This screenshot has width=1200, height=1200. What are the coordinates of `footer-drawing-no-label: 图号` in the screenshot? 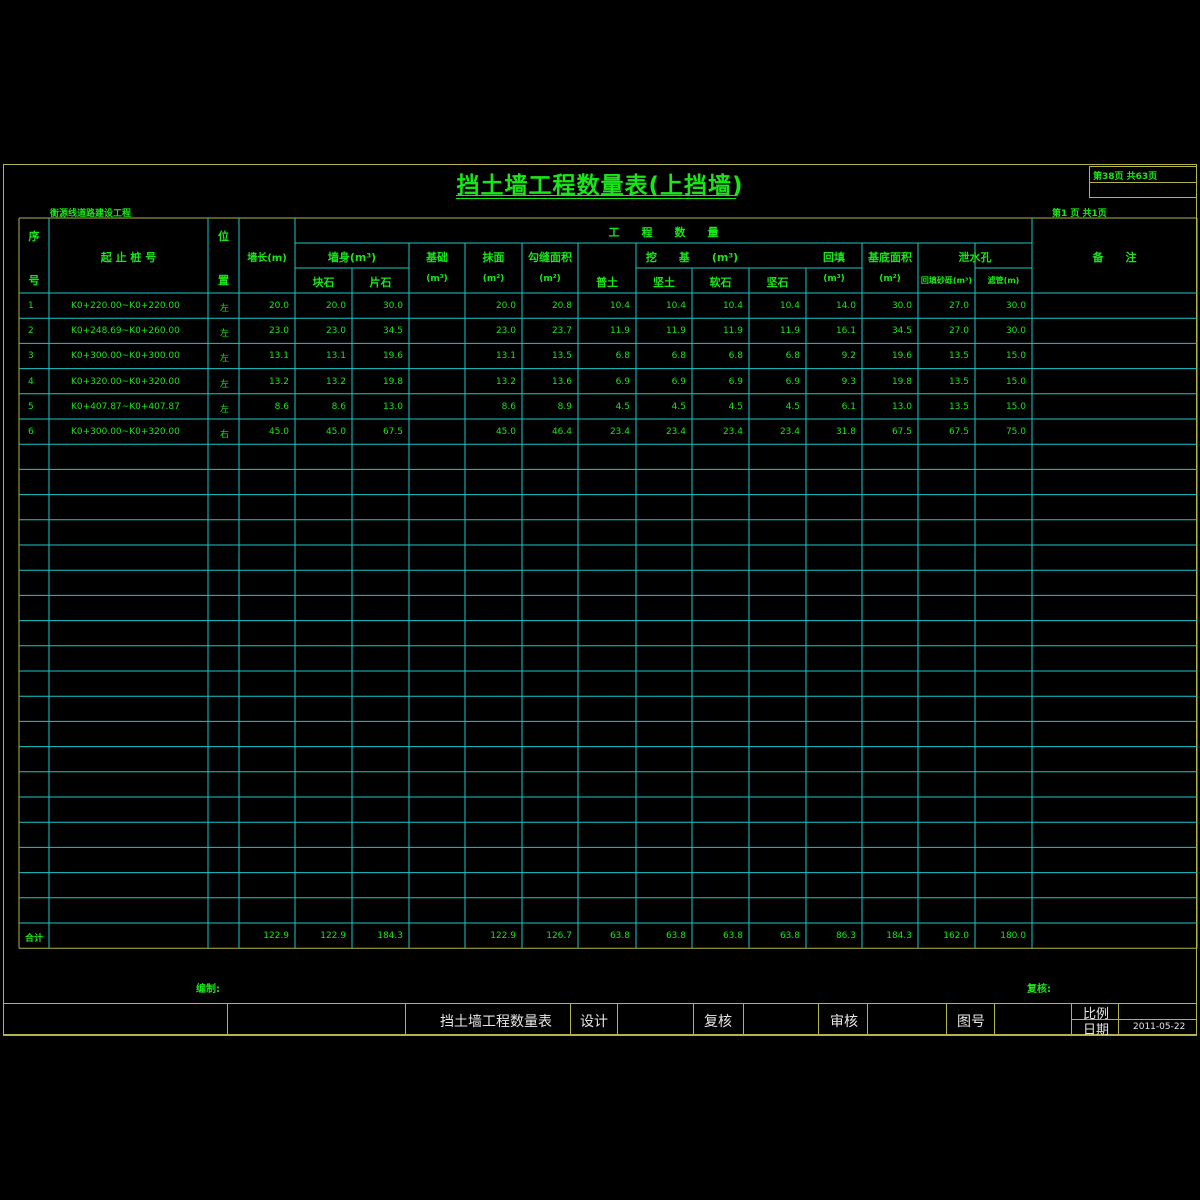 It's located at (971, 1022).